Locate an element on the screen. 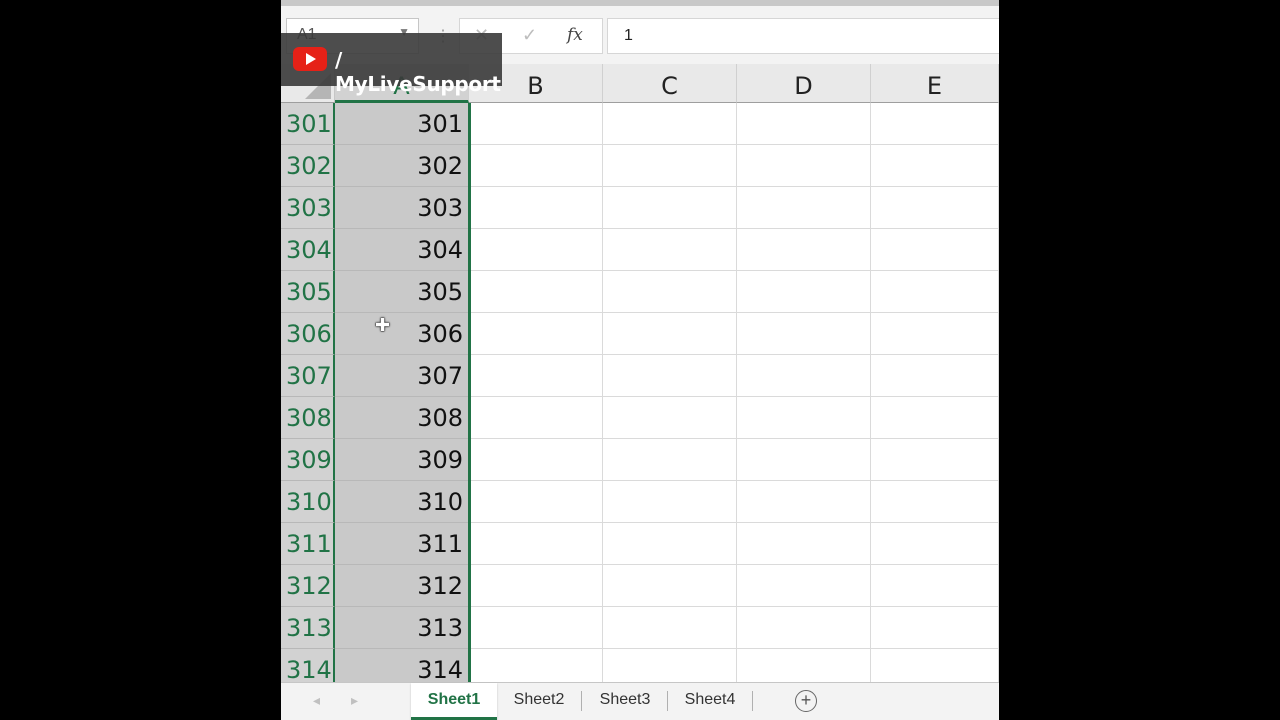  row-header: 304 is located at coordinates (308, 250).